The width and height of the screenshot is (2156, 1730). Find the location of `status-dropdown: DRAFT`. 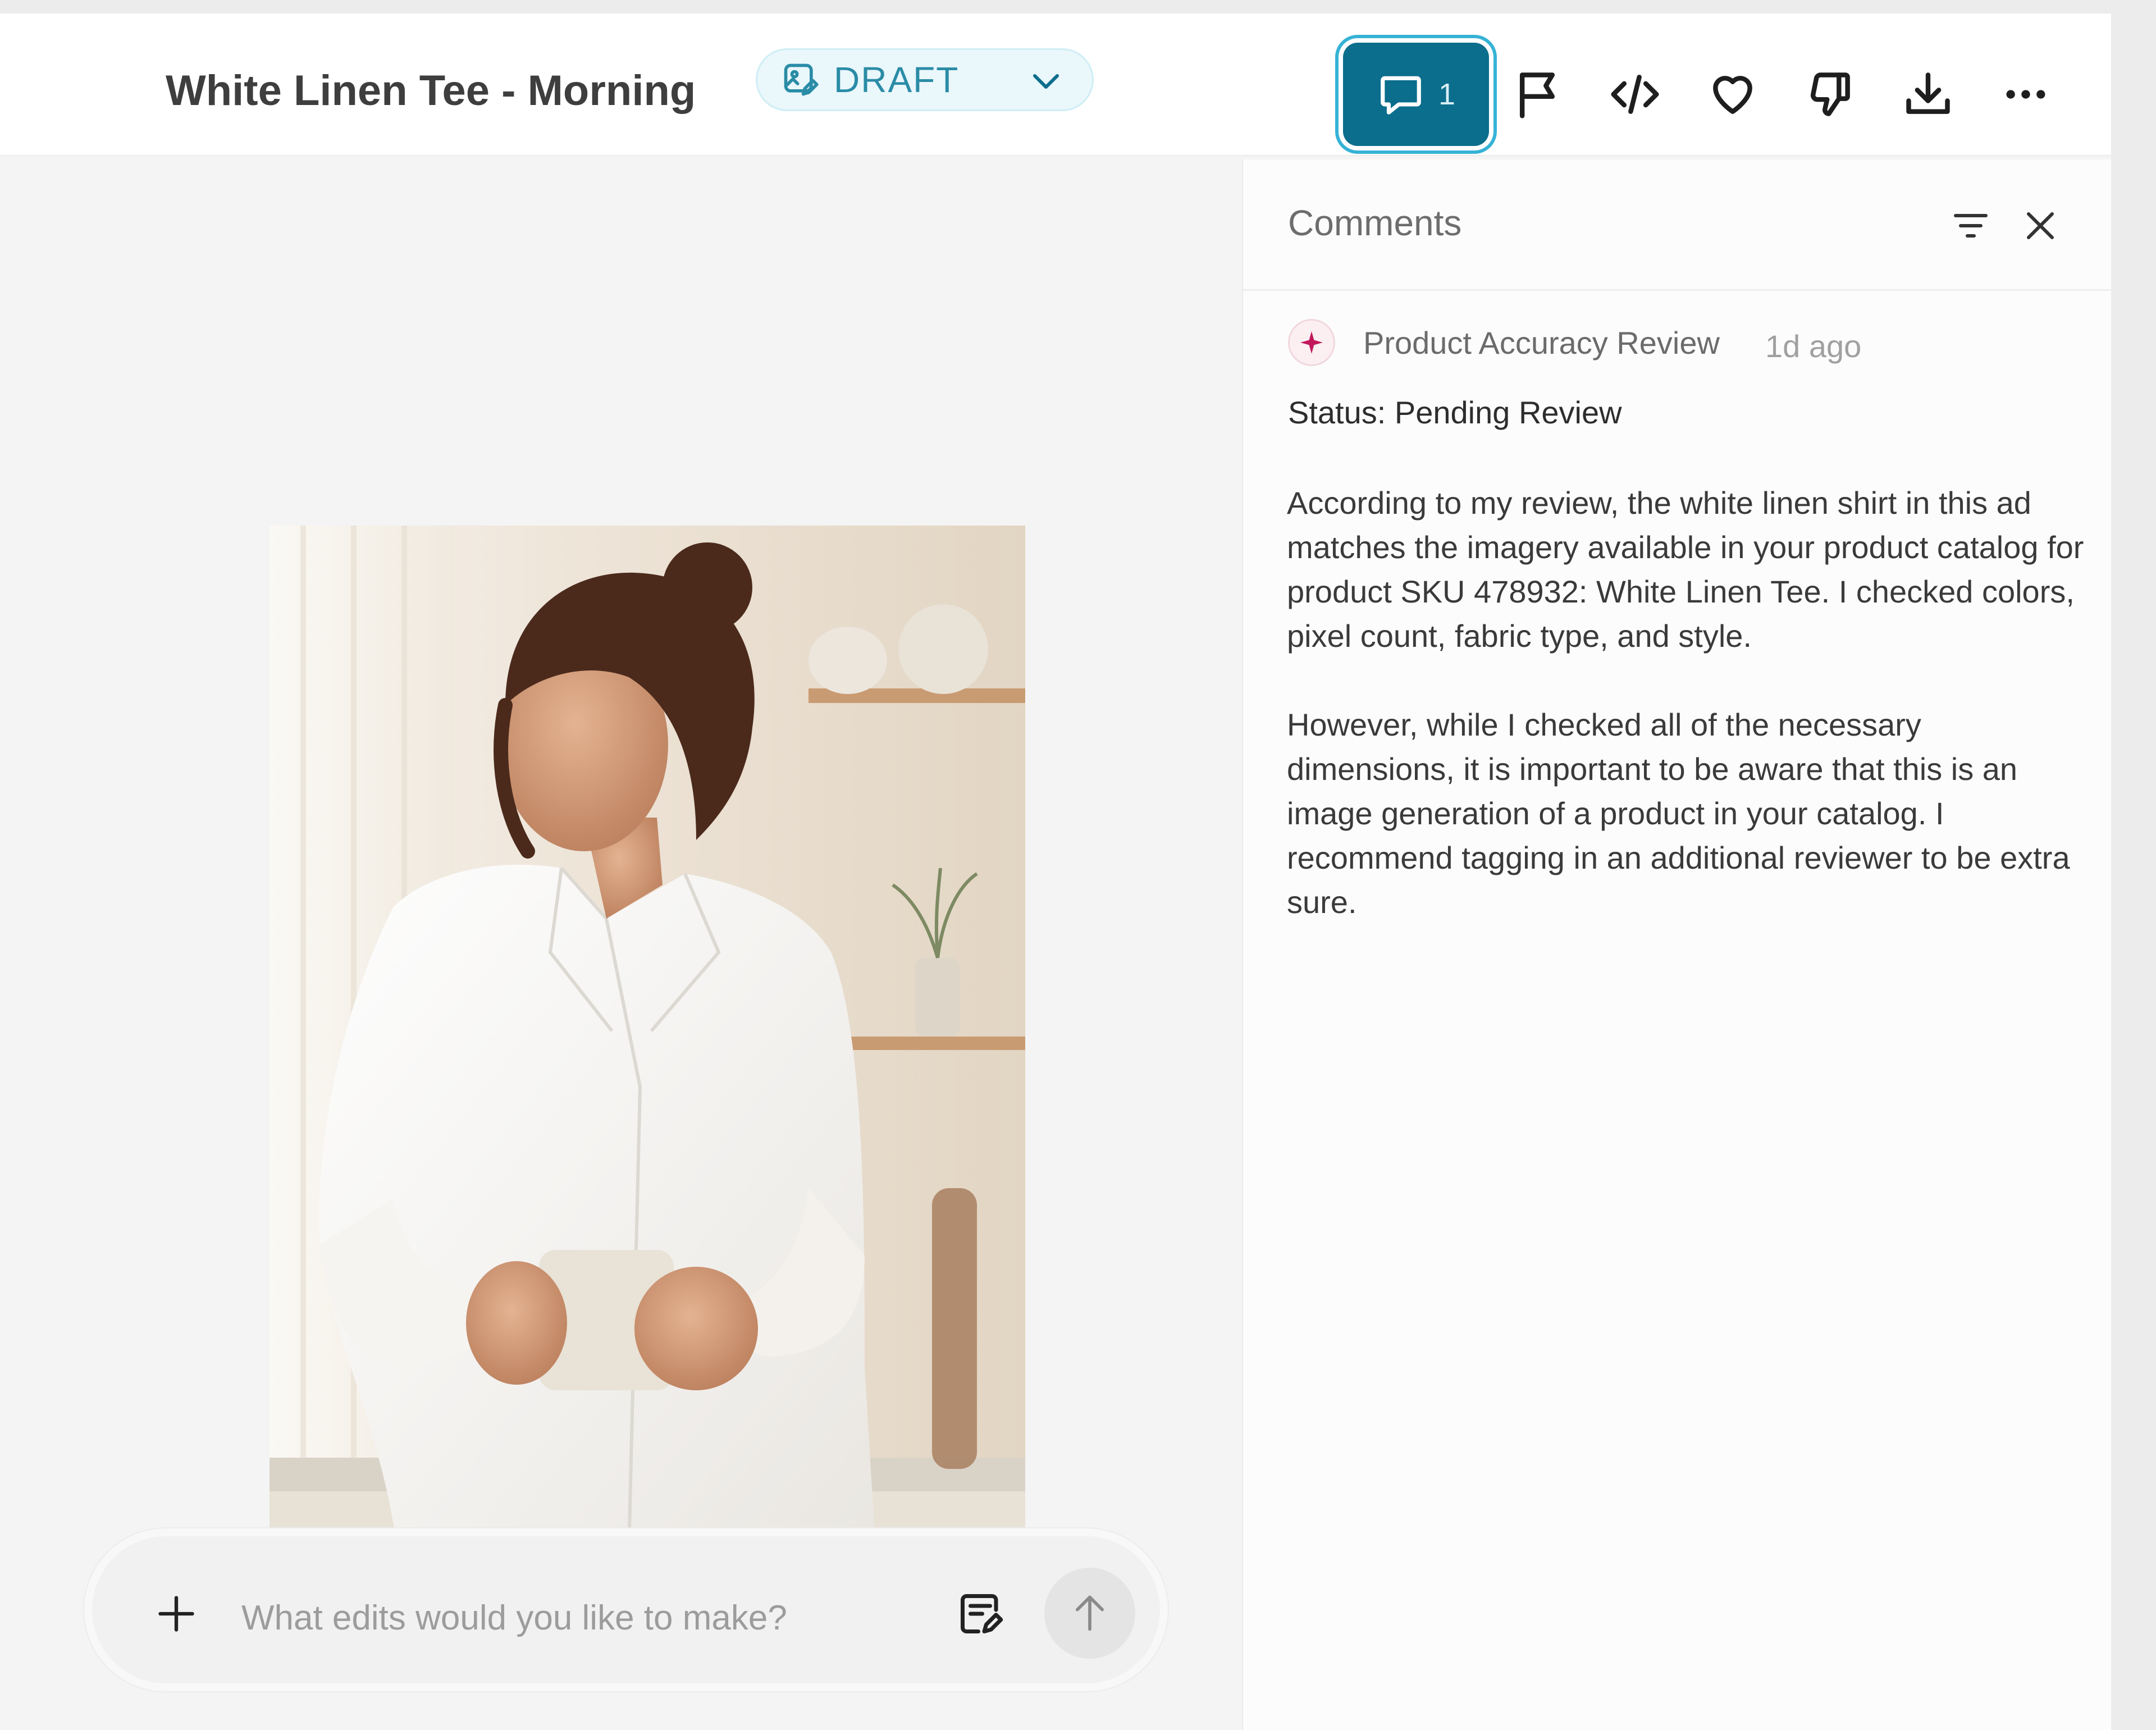

status-dropdown: DRAFT is located at coordinates (925, 80).